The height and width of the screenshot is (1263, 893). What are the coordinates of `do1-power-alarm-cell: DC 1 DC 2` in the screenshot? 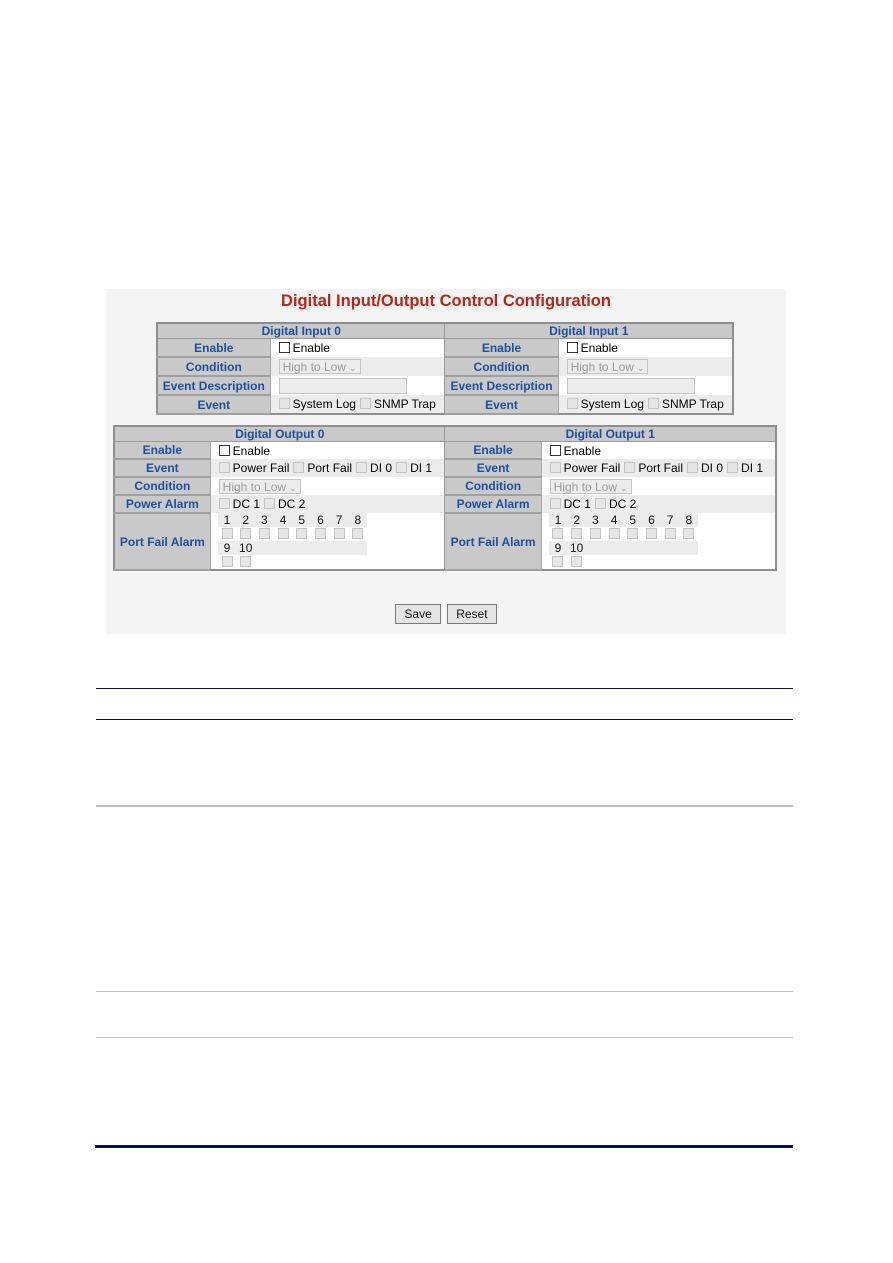 It's located at (659, 504).